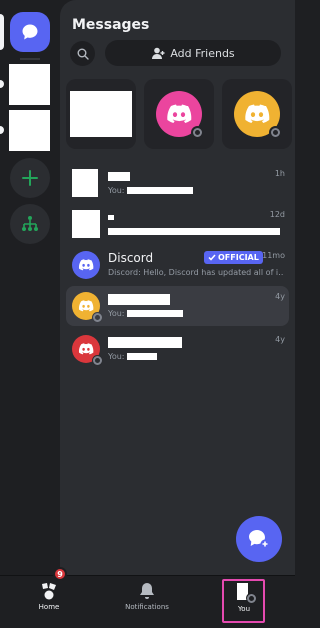 The width and height of the screenshot is (320, 628). Describe the element at coordinates (158, 53) in the screenshot. I see `add-friend-icon` at that location.